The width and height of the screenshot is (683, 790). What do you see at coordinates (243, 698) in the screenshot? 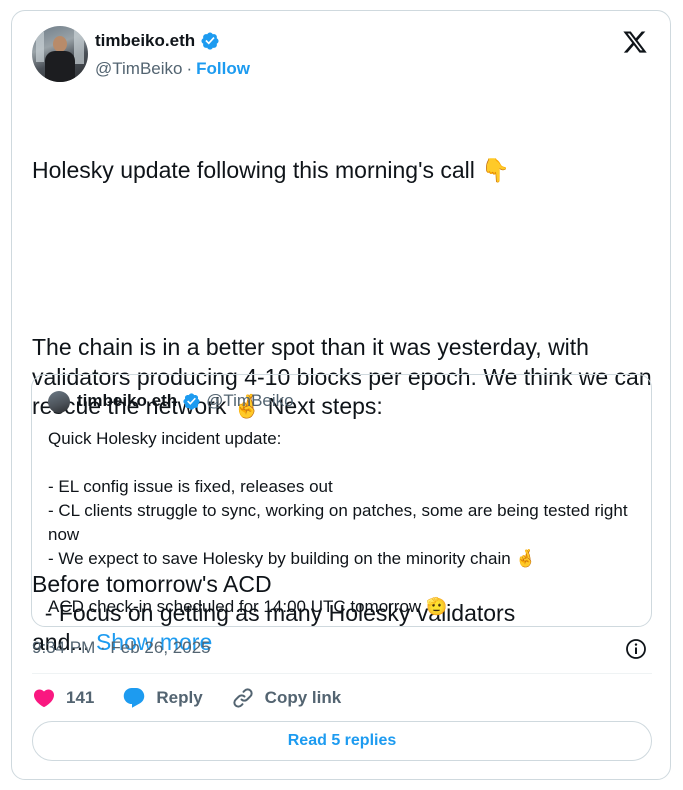
I see `link-icon` at bounding box center [243, 698].